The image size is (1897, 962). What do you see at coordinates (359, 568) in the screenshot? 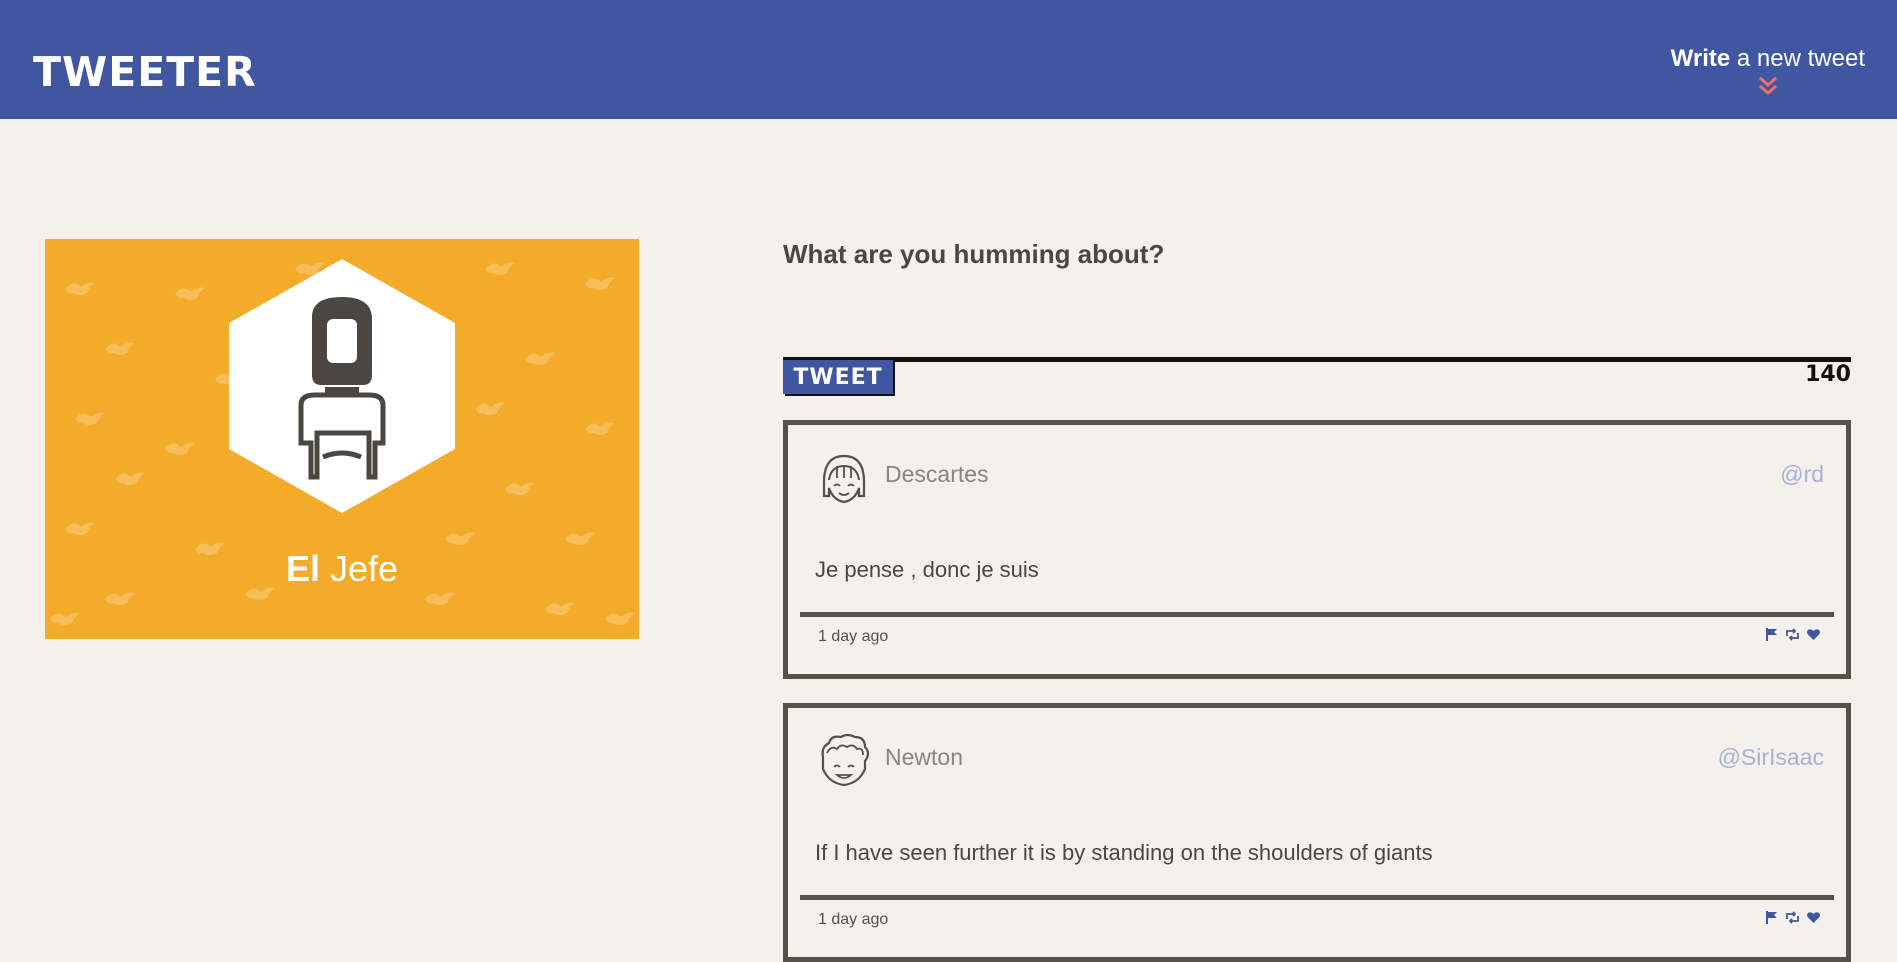
I see `profile-last-name: Jefe` at bounding box center [359, 568].